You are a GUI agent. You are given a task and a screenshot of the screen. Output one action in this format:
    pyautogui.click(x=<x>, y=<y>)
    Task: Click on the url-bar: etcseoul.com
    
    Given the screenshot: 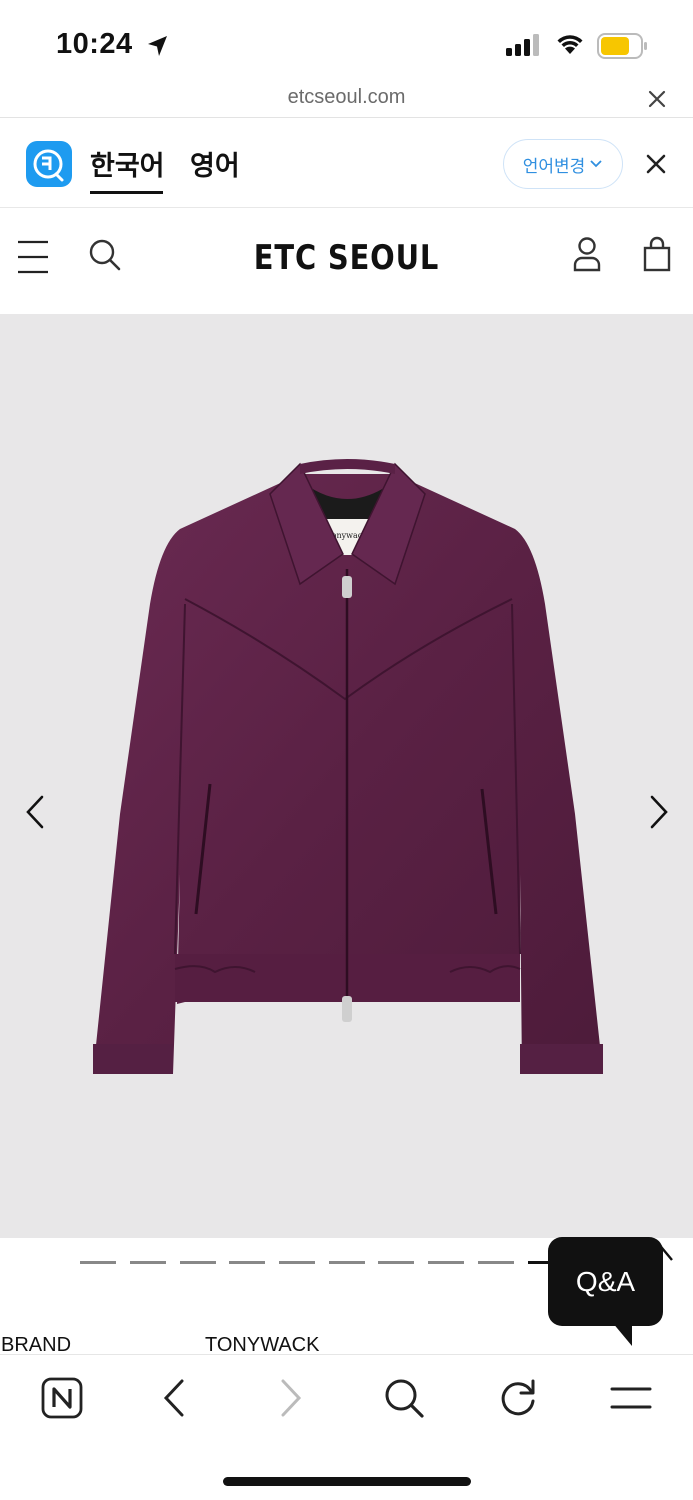 What is the action you would take?
    pyautogui.click(x=346, y=99)
    